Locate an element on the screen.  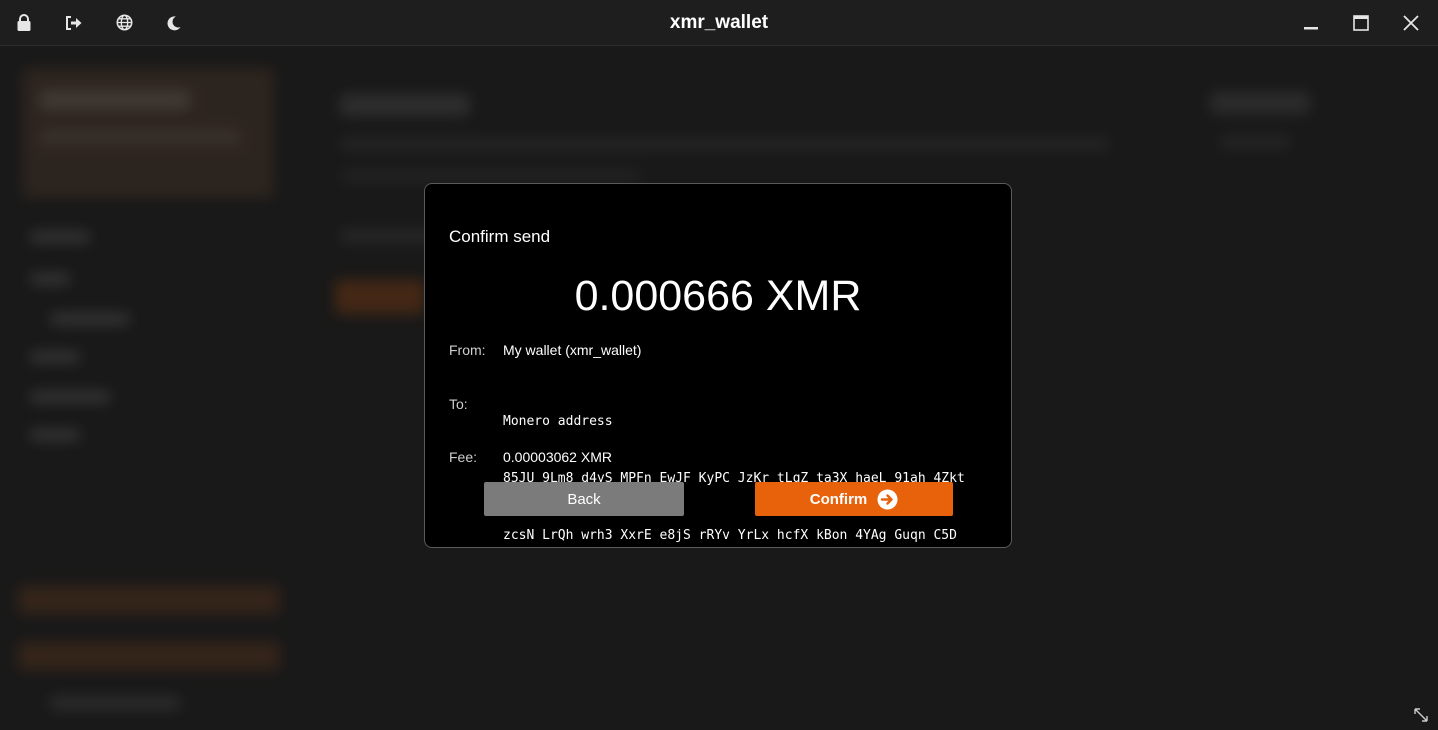
from-label: From: is located at coordinates (467, 350).